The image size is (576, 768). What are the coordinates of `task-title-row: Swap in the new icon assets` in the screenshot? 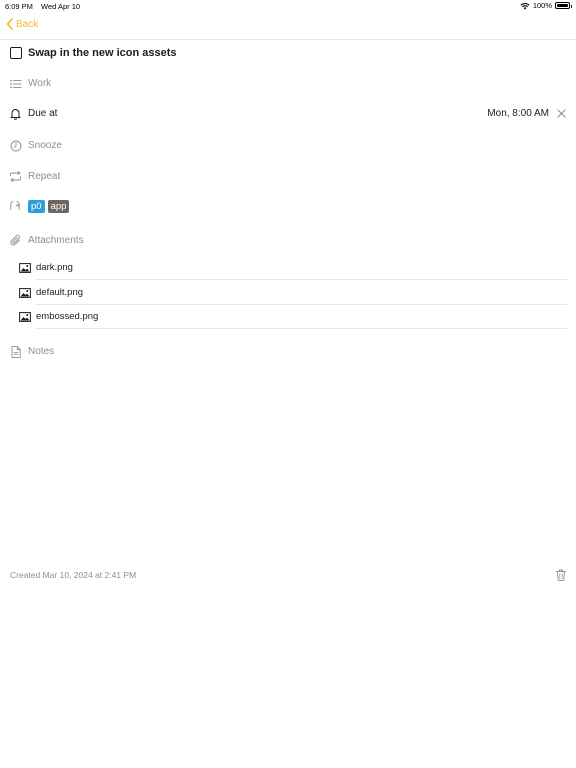 It's located at (93, 53).